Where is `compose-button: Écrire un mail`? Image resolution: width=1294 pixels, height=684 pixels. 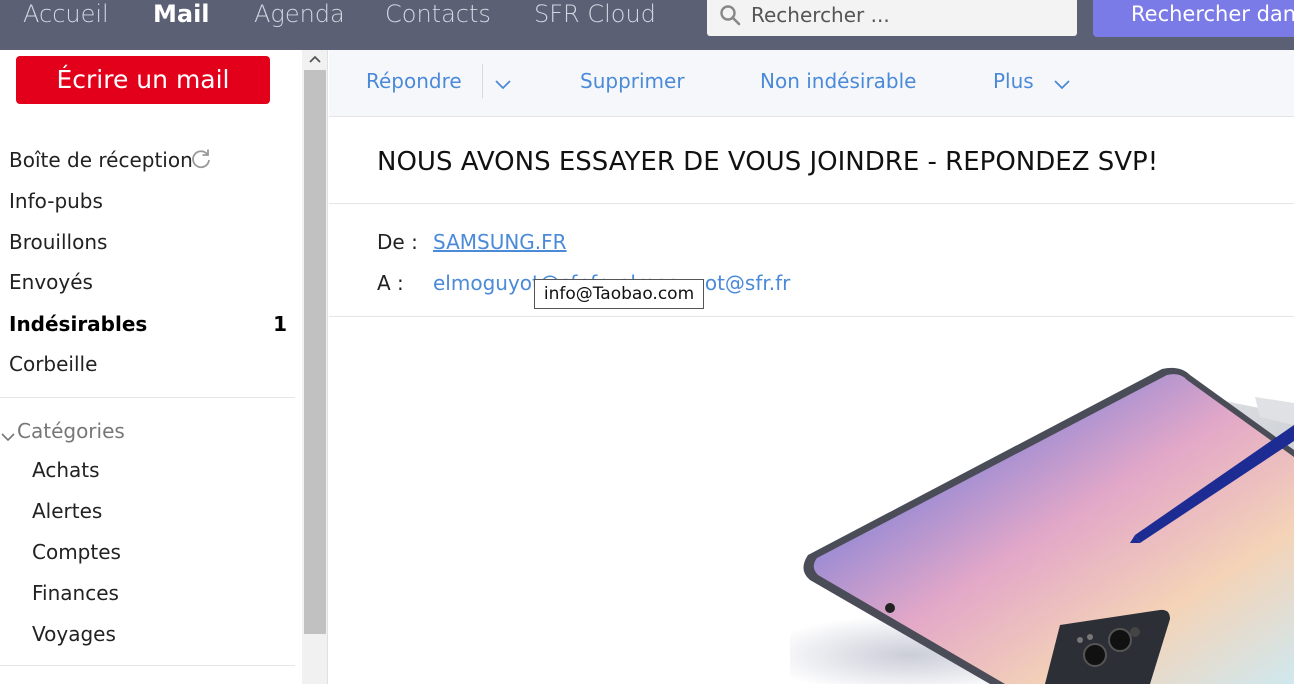 compose-button: Écrire un mail is located at coordinates (143, 80).